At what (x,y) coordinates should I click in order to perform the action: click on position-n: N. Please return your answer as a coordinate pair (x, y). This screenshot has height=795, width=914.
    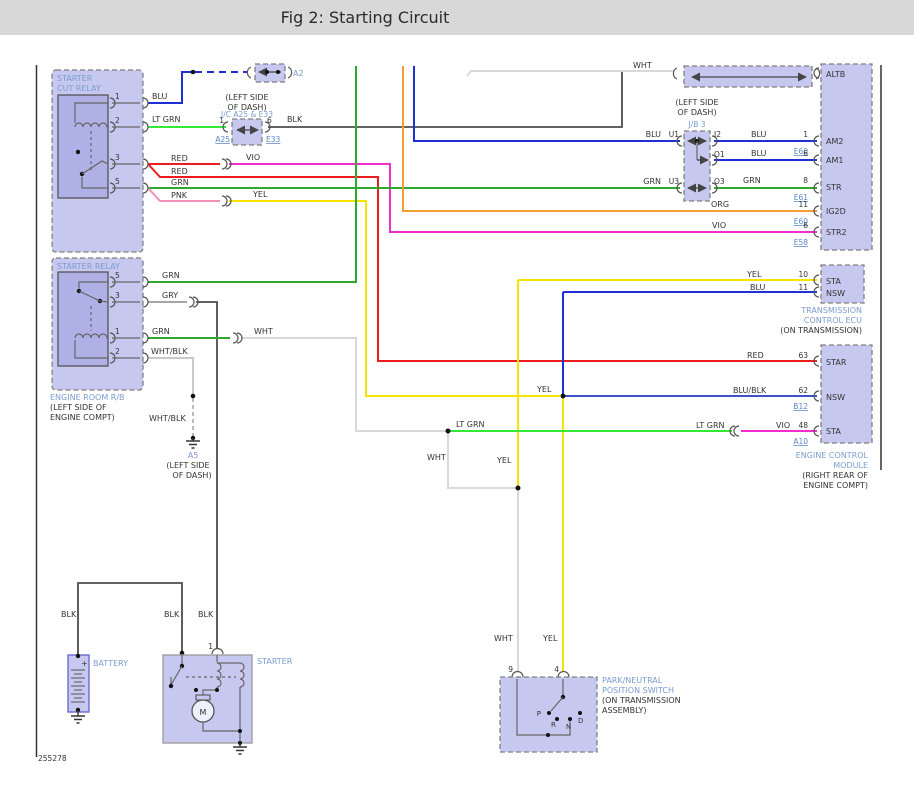
    Looking at the image, I should click on (568, 727).